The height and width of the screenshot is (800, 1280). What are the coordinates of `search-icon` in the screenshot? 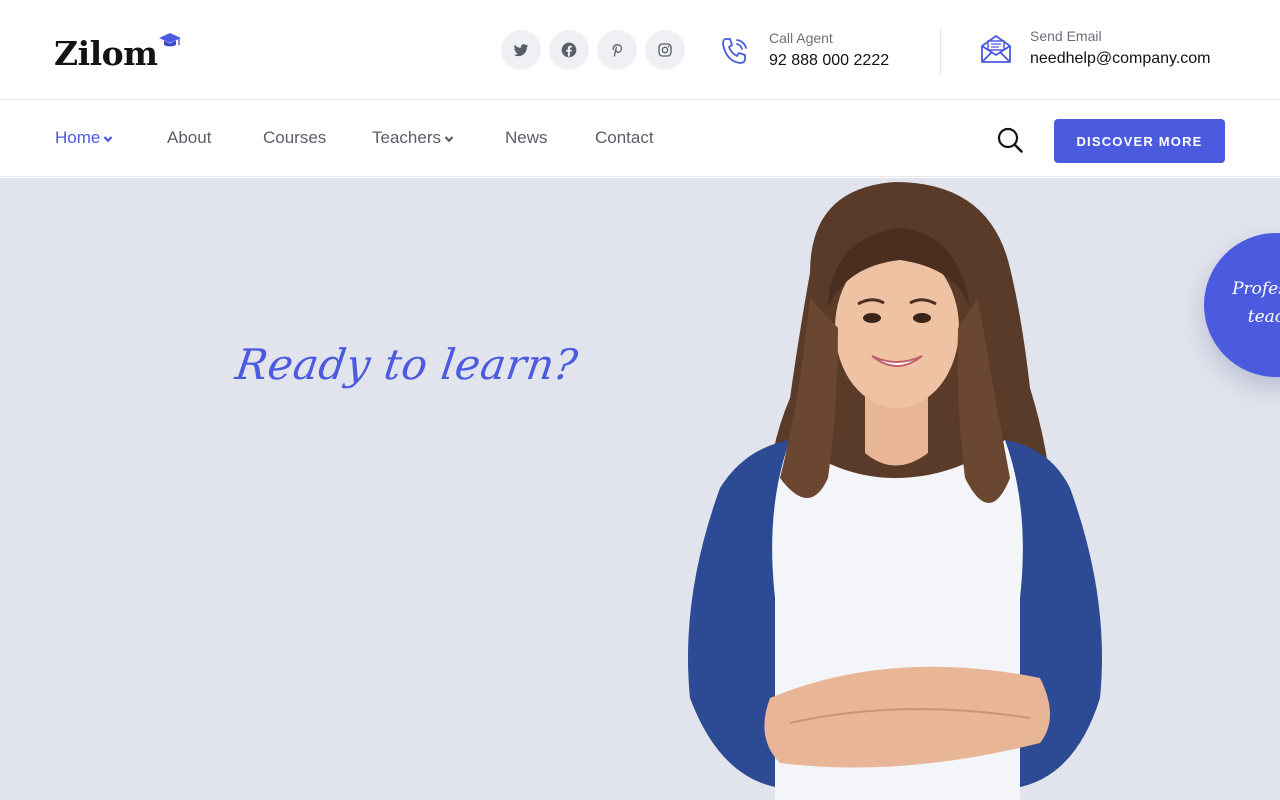 It's located at (1010, 140).